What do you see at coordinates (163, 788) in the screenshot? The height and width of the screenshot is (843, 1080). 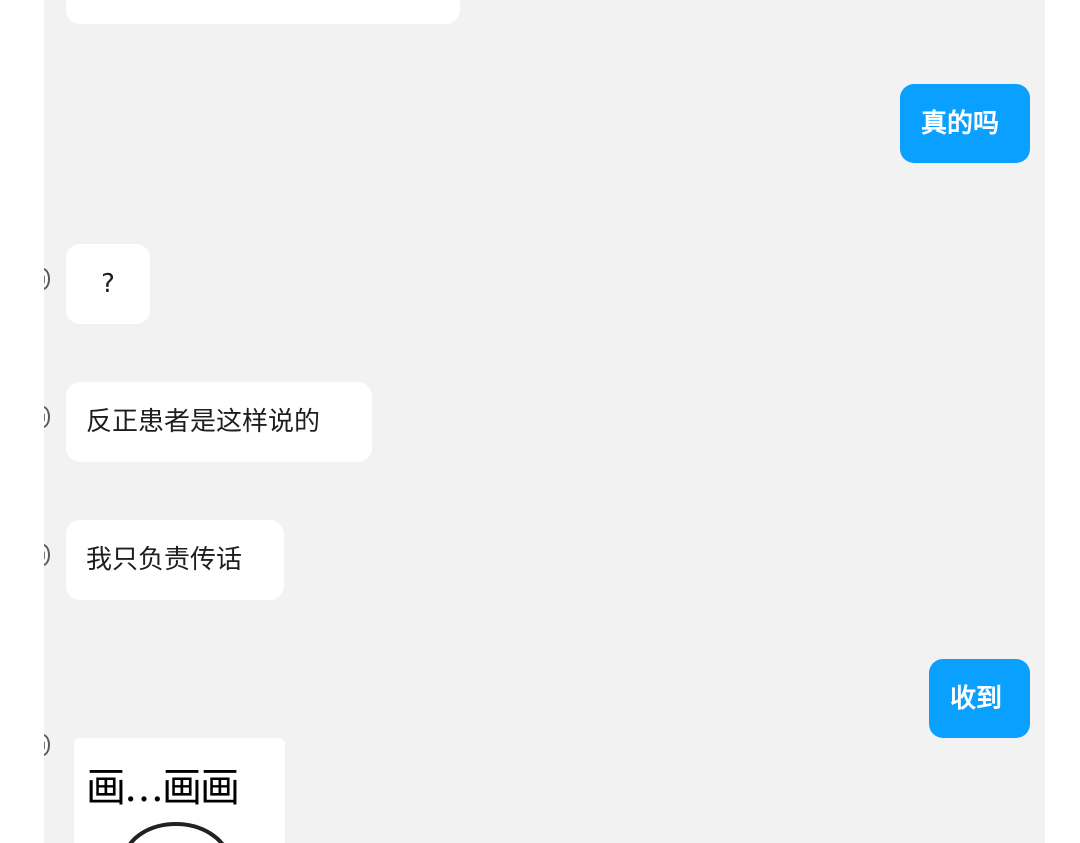 I see `sticker-caption: 画…画画` at bounding box center [163, 788].